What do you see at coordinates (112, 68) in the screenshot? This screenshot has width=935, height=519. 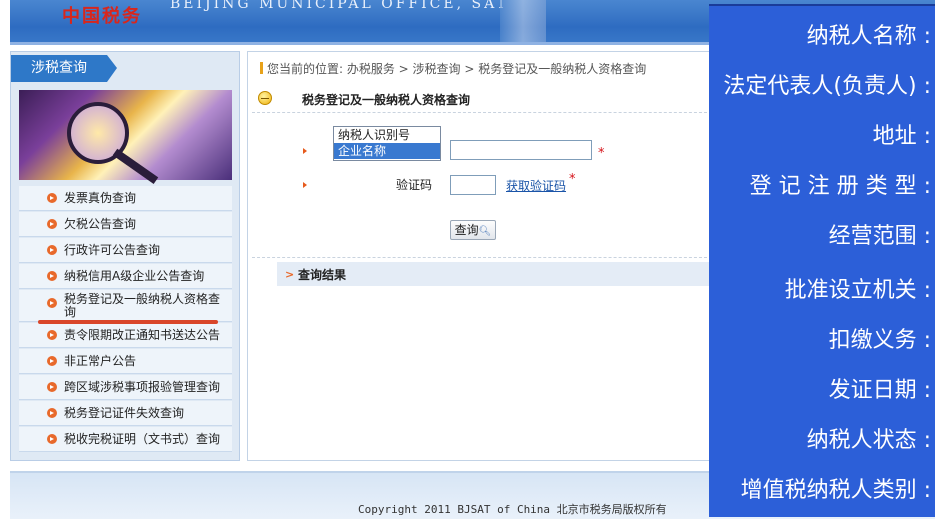 I see `sidebar-tab-arrow` at bounding box center [112, 68].